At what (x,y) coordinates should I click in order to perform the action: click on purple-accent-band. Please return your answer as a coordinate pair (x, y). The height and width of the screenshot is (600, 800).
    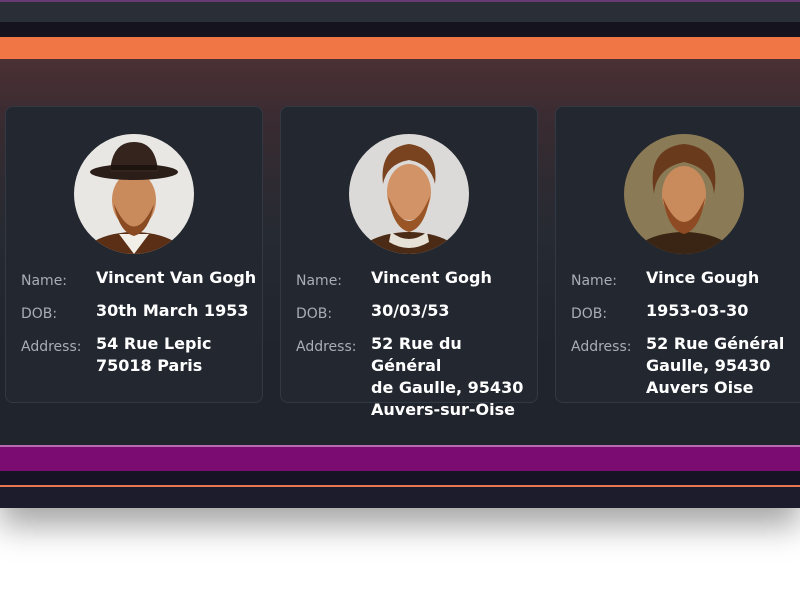
    Looking at the image, I should click on (400, 458).